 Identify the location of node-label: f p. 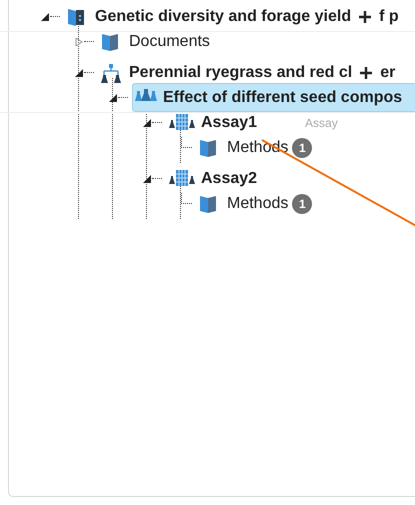
(389, 17).